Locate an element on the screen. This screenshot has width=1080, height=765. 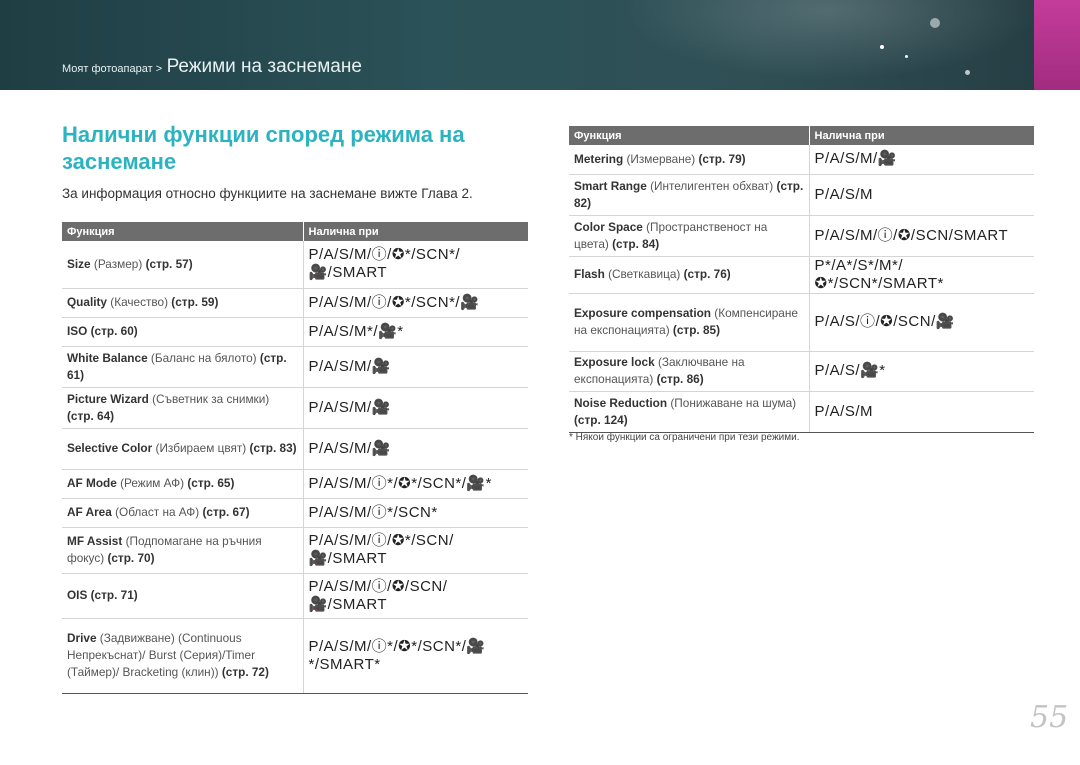
function-cell: Metering (Измерване) (стр. 79) is located at coordinates (689, 160).